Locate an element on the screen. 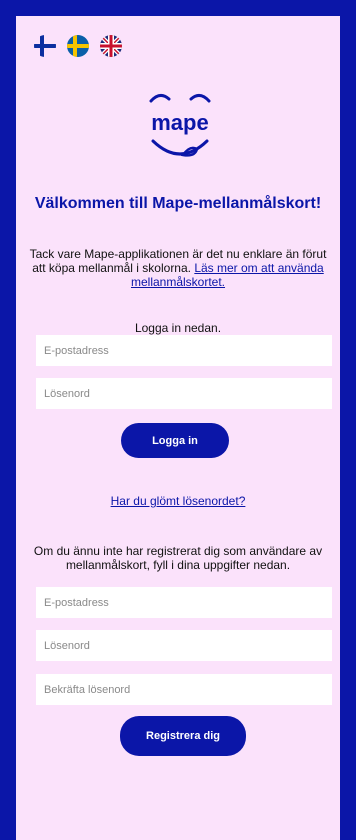 The height and width of the screenshot is (840, 356). swedish-flag-icon is located at coordinates (78, 46).